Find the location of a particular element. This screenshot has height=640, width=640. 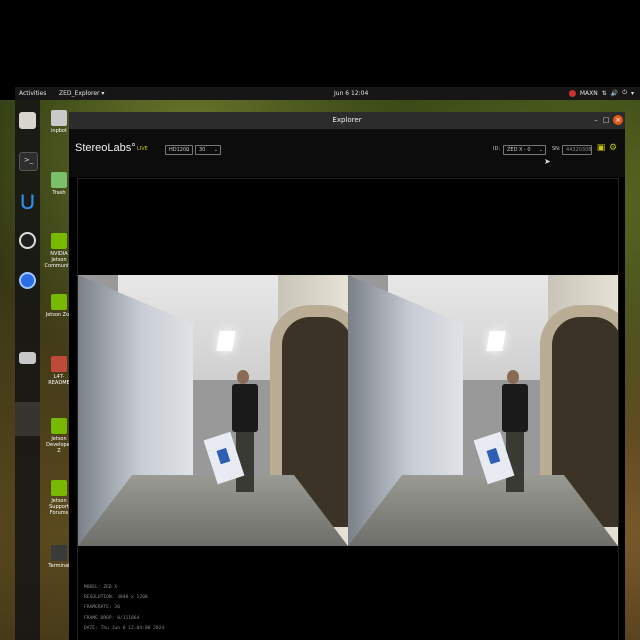

network-icon: ⇅ is located at coordinates (604, 93).